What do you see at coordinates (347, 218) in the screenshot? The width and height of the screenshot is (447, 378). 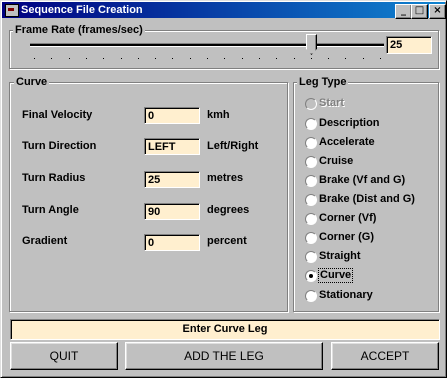 I see `radio-label-corner-vf: Corner (Vf)` at bounding box center [347, 218].